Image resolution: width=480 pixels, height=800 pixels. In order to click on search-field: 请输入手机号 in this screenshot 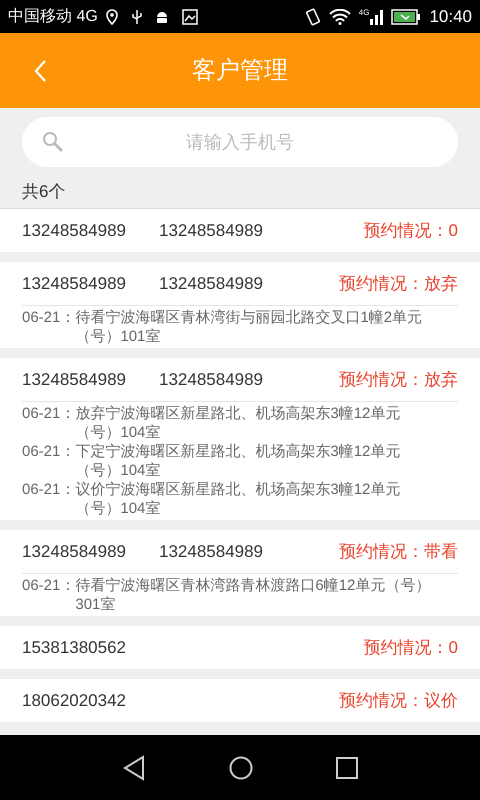, I will do `click(240, 142)`.